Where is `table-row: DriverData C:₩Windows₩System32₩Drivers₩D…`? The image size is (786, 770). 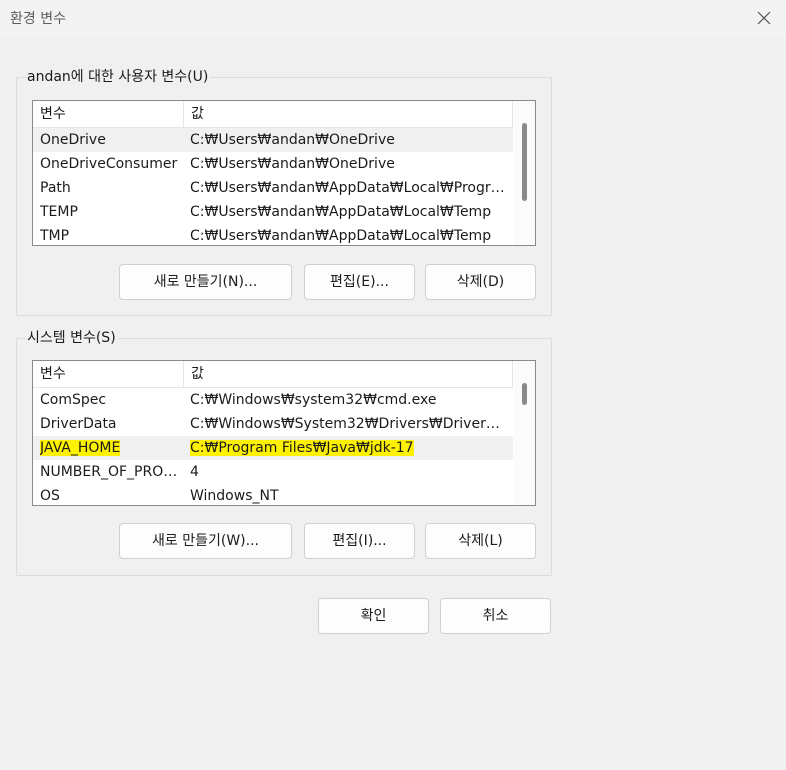
table-row: DriverData C:₩Windows₩System32₩Drivers₩D… is located at coordinates (273, 424).